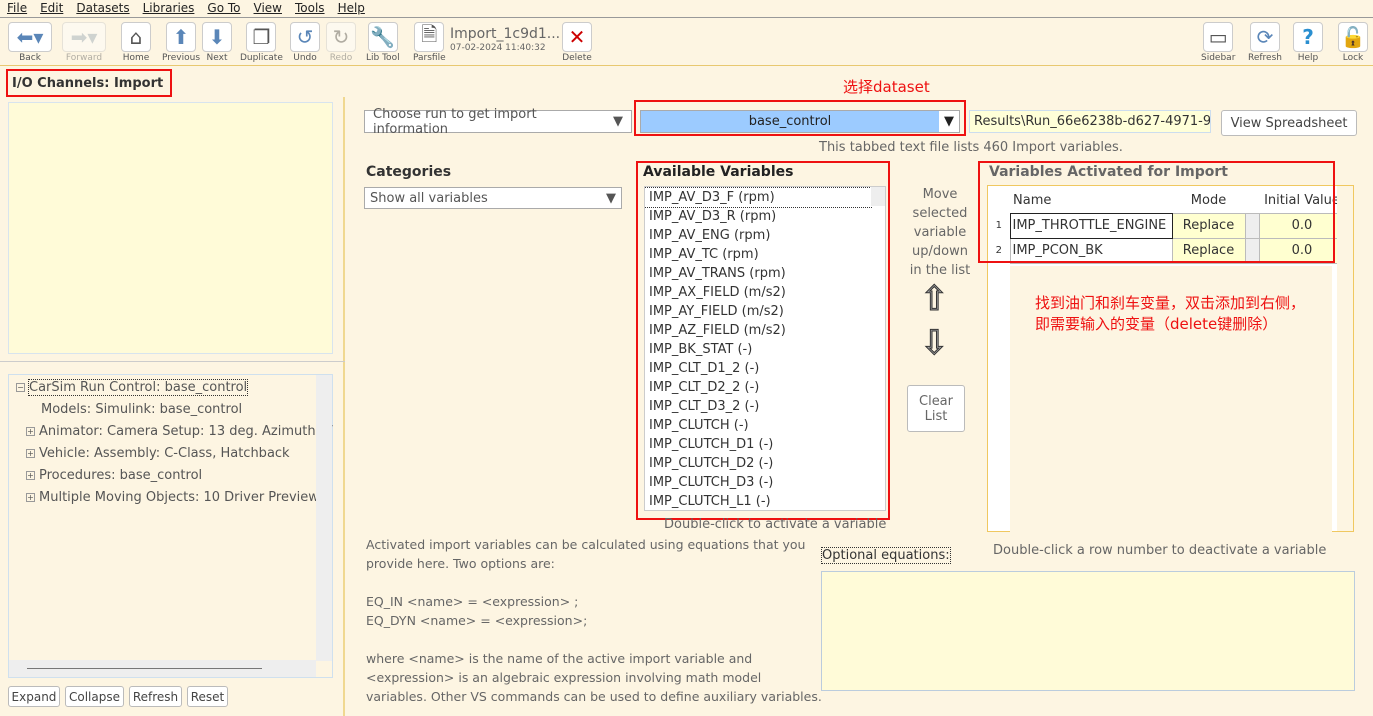 The height and width of the screenshot is (716, 1373). I want to click on delete-button: ✕ Delete, so click(577, 42).